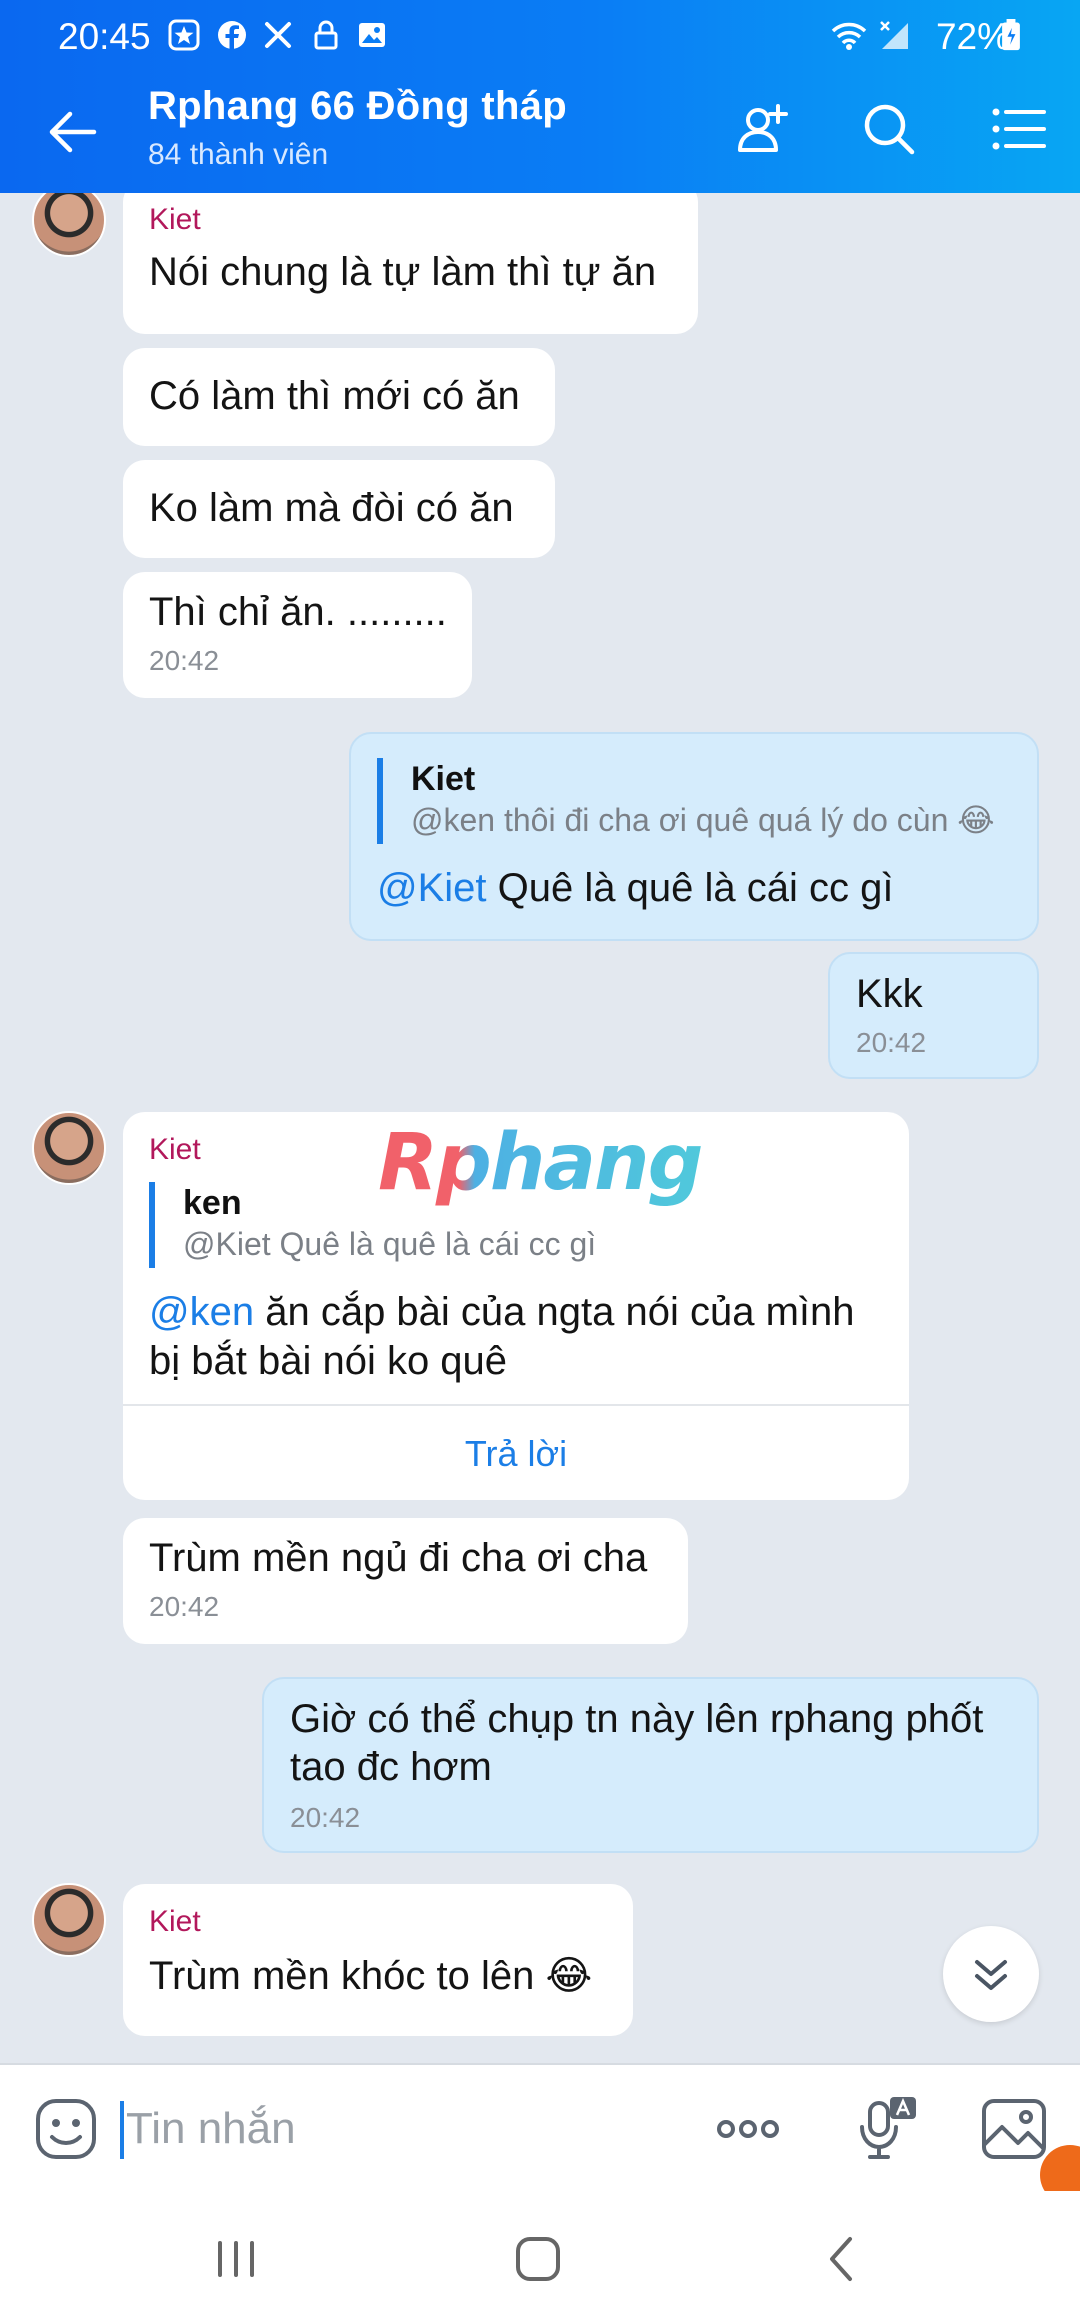 This screenshot has width=1080, height=2316. Describe the element at coordinates (184, 35) in the screenshot. I see `star-app-icon` at that location.